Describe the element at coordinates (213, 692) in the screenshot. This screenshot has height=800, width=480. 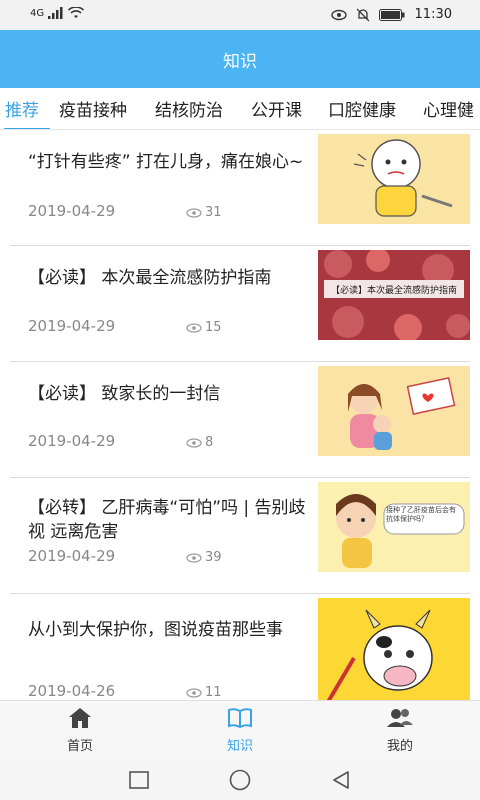
I see `article-views: 11` at that location.